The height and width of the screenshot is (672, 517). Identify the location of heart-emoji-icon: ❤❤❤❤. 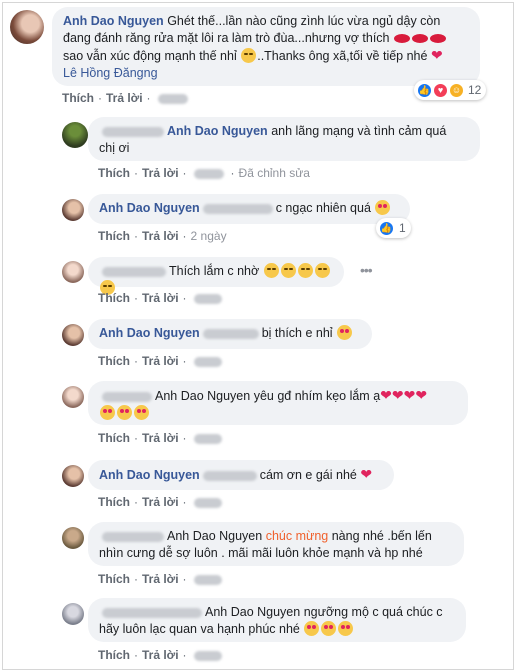
(404, 395).